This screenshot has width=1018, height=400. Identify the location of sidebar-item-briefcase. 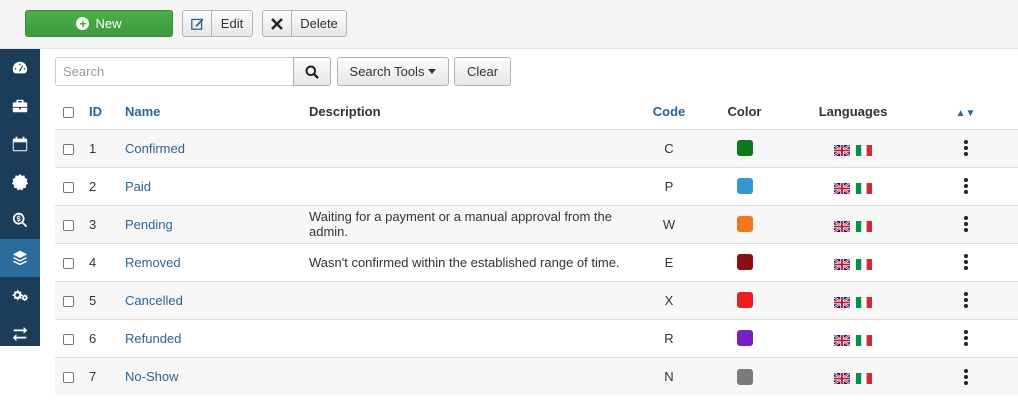
(20, 106).